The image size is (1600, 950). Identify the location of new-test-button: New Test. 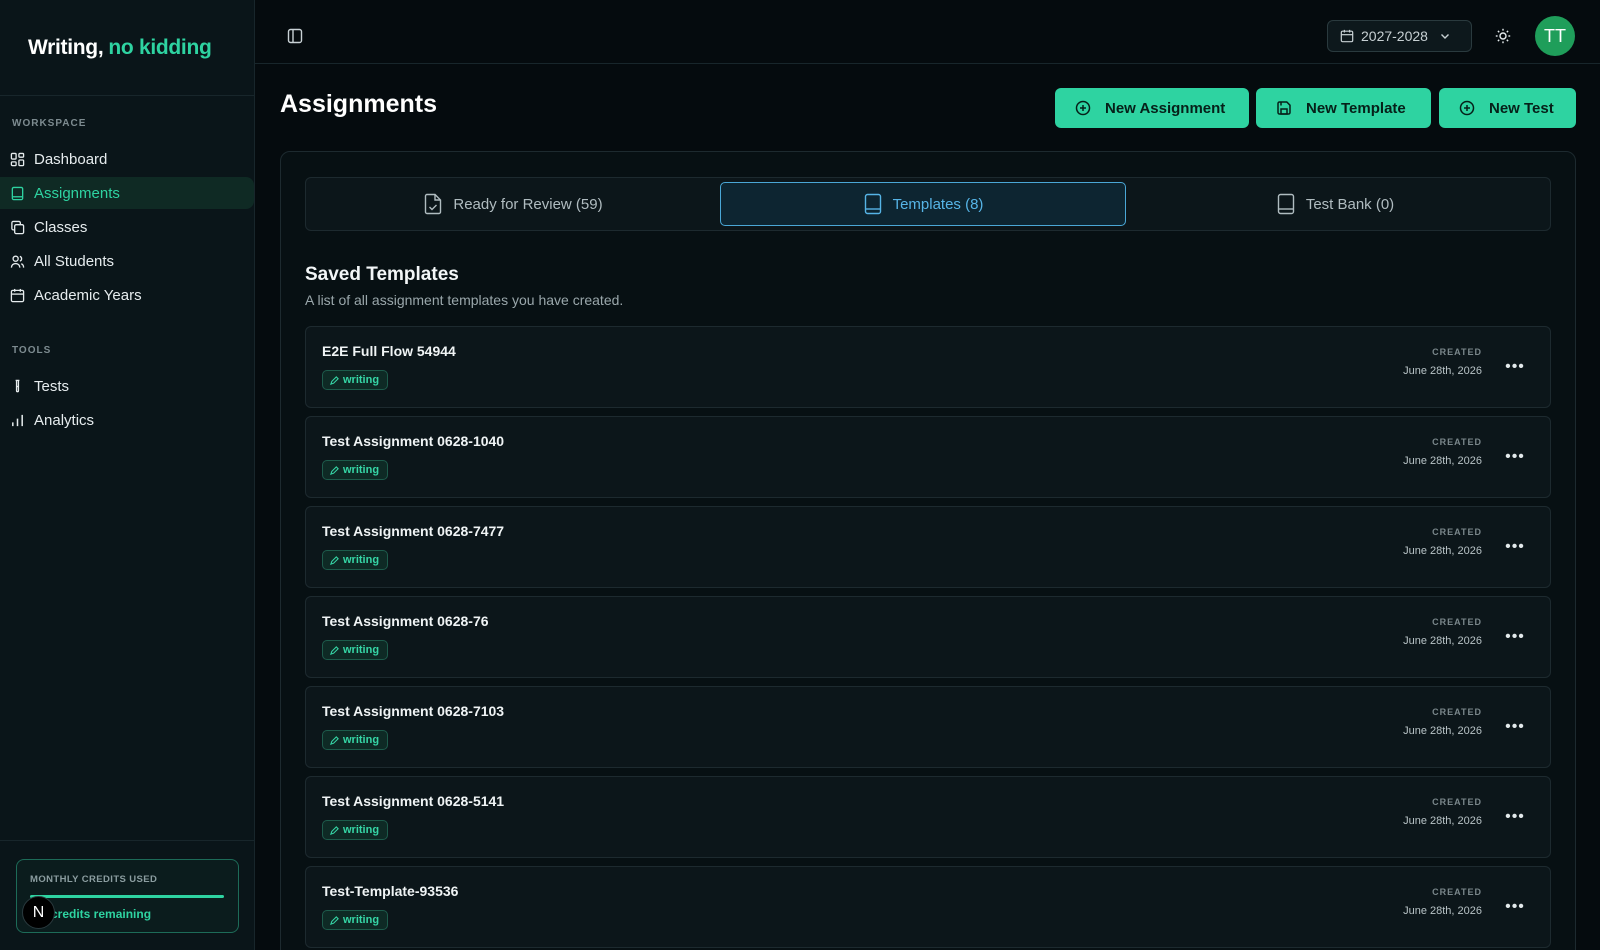
(1507, 108).